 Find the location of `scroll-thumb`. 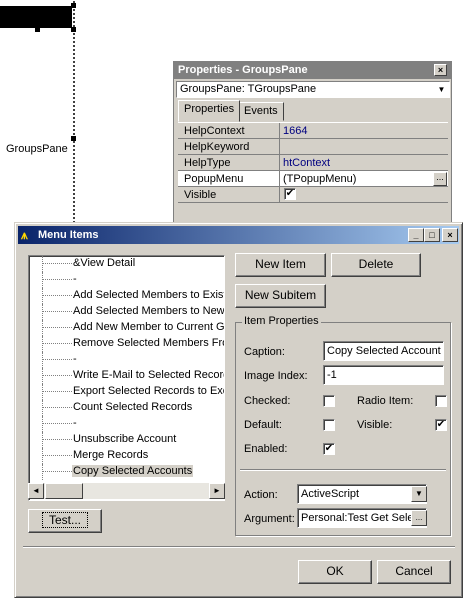

scroll-thumb is located at coordinates (64, 491).